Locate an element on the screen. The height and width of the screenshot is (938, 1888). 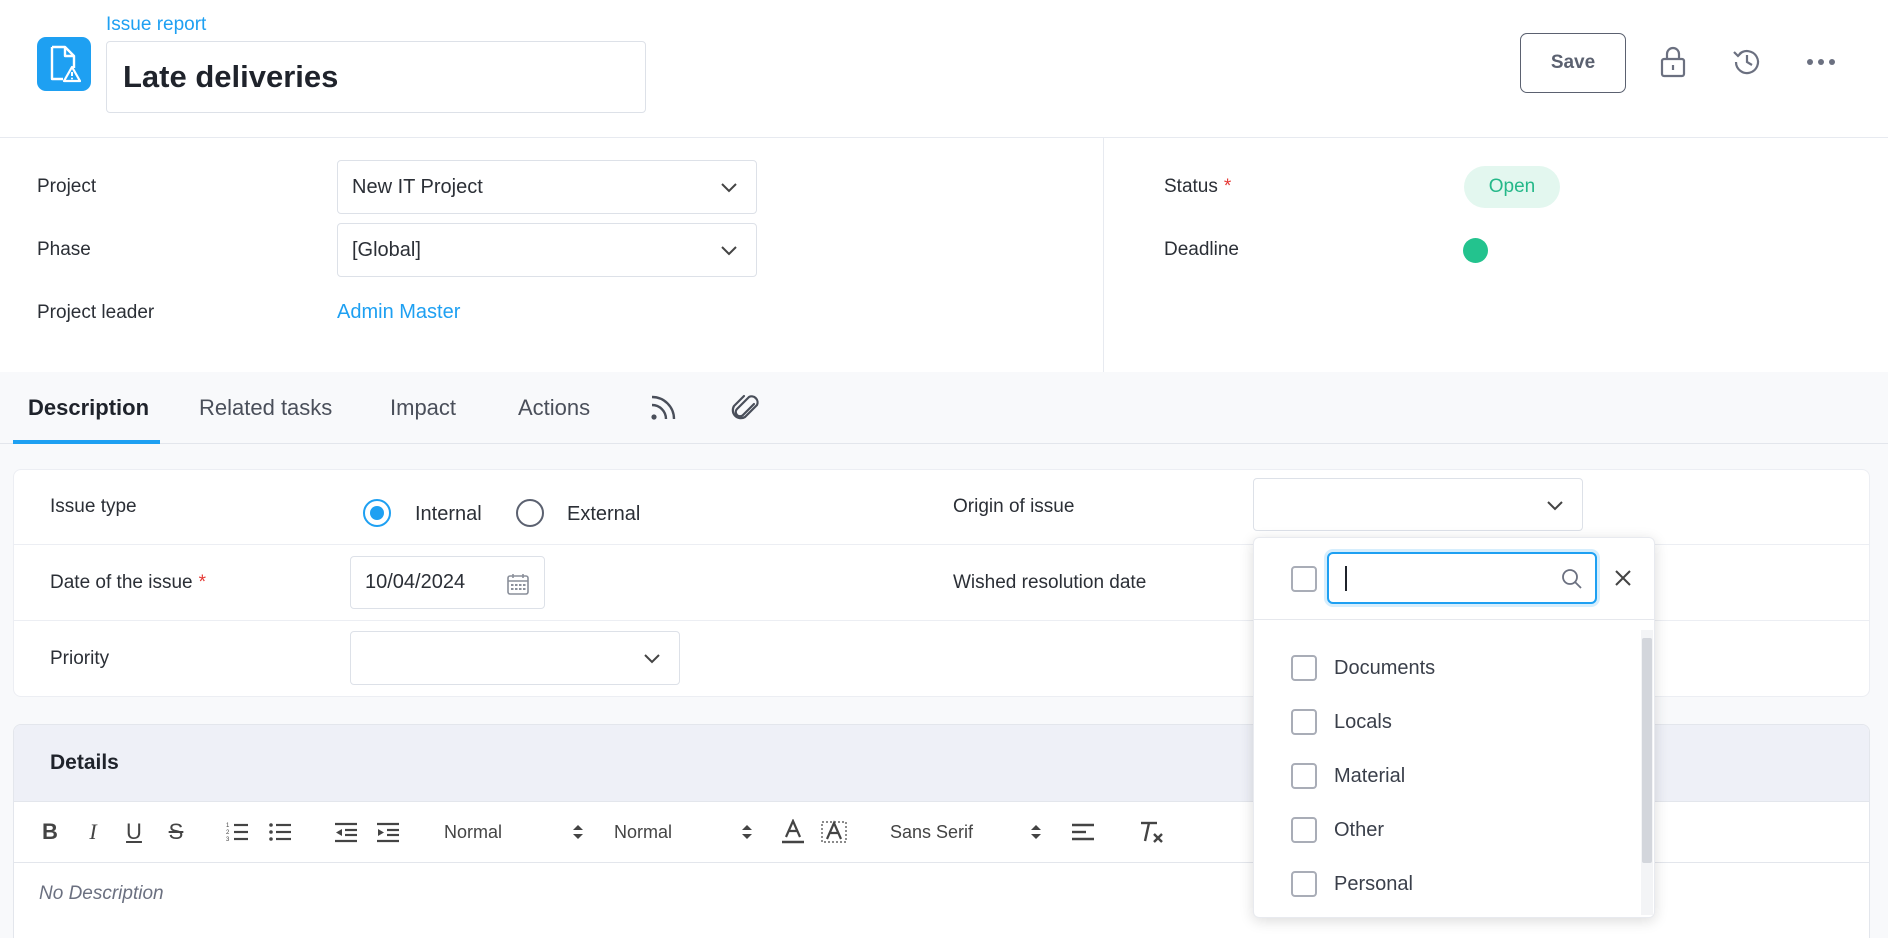
ordered-list-icon: 123 is located at coordinates (237, 832).